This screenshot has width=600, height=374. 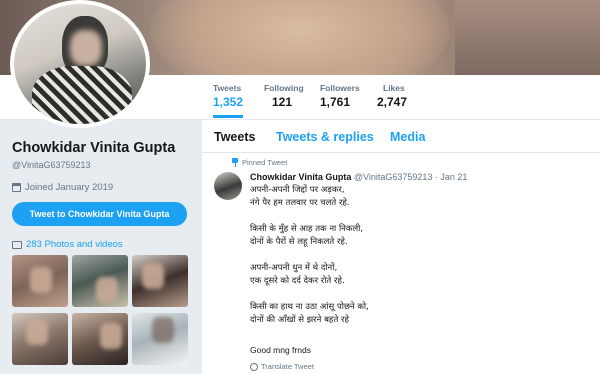 I want to click on translate-tweet-link: Translate Tweet, so click(x=282, y=366).